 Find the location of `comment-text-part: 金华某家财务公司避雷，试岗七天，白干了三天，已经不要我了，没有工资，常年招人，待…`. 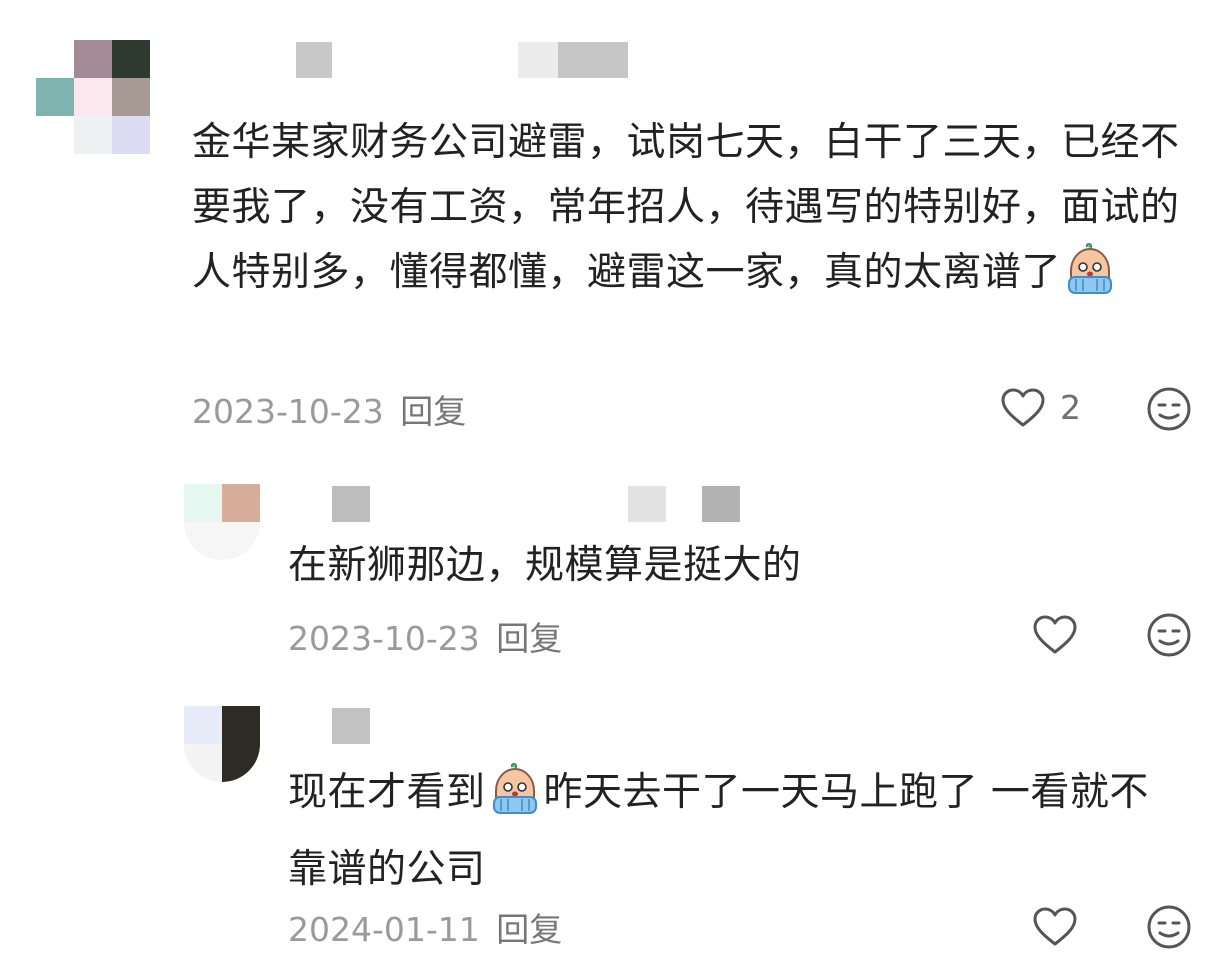

comment-text-part: 金华某家财务公司避雷，试岗七天，白干了三天，已经不要我了，没有工资，常年招人，待… is located at coordinates (686, 207).